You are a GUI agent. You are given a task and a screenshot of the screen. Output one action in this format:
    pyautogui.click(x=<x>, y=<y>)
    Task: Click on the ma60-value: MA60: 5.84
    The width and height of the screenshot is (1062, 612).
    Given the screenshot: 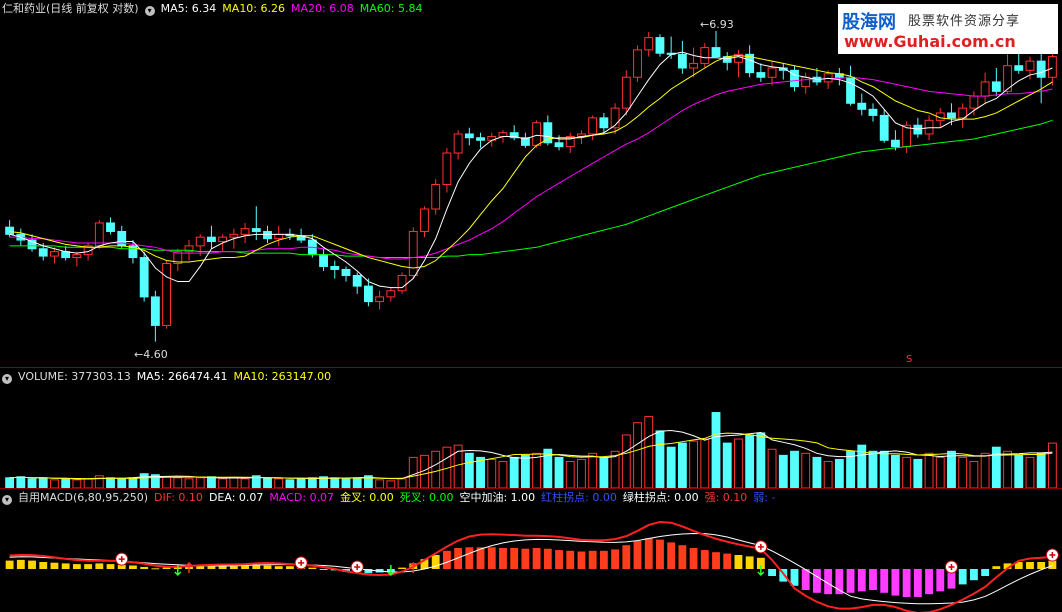 What is the action you would take?
    pyautogui.click(x=391, y=8)
    